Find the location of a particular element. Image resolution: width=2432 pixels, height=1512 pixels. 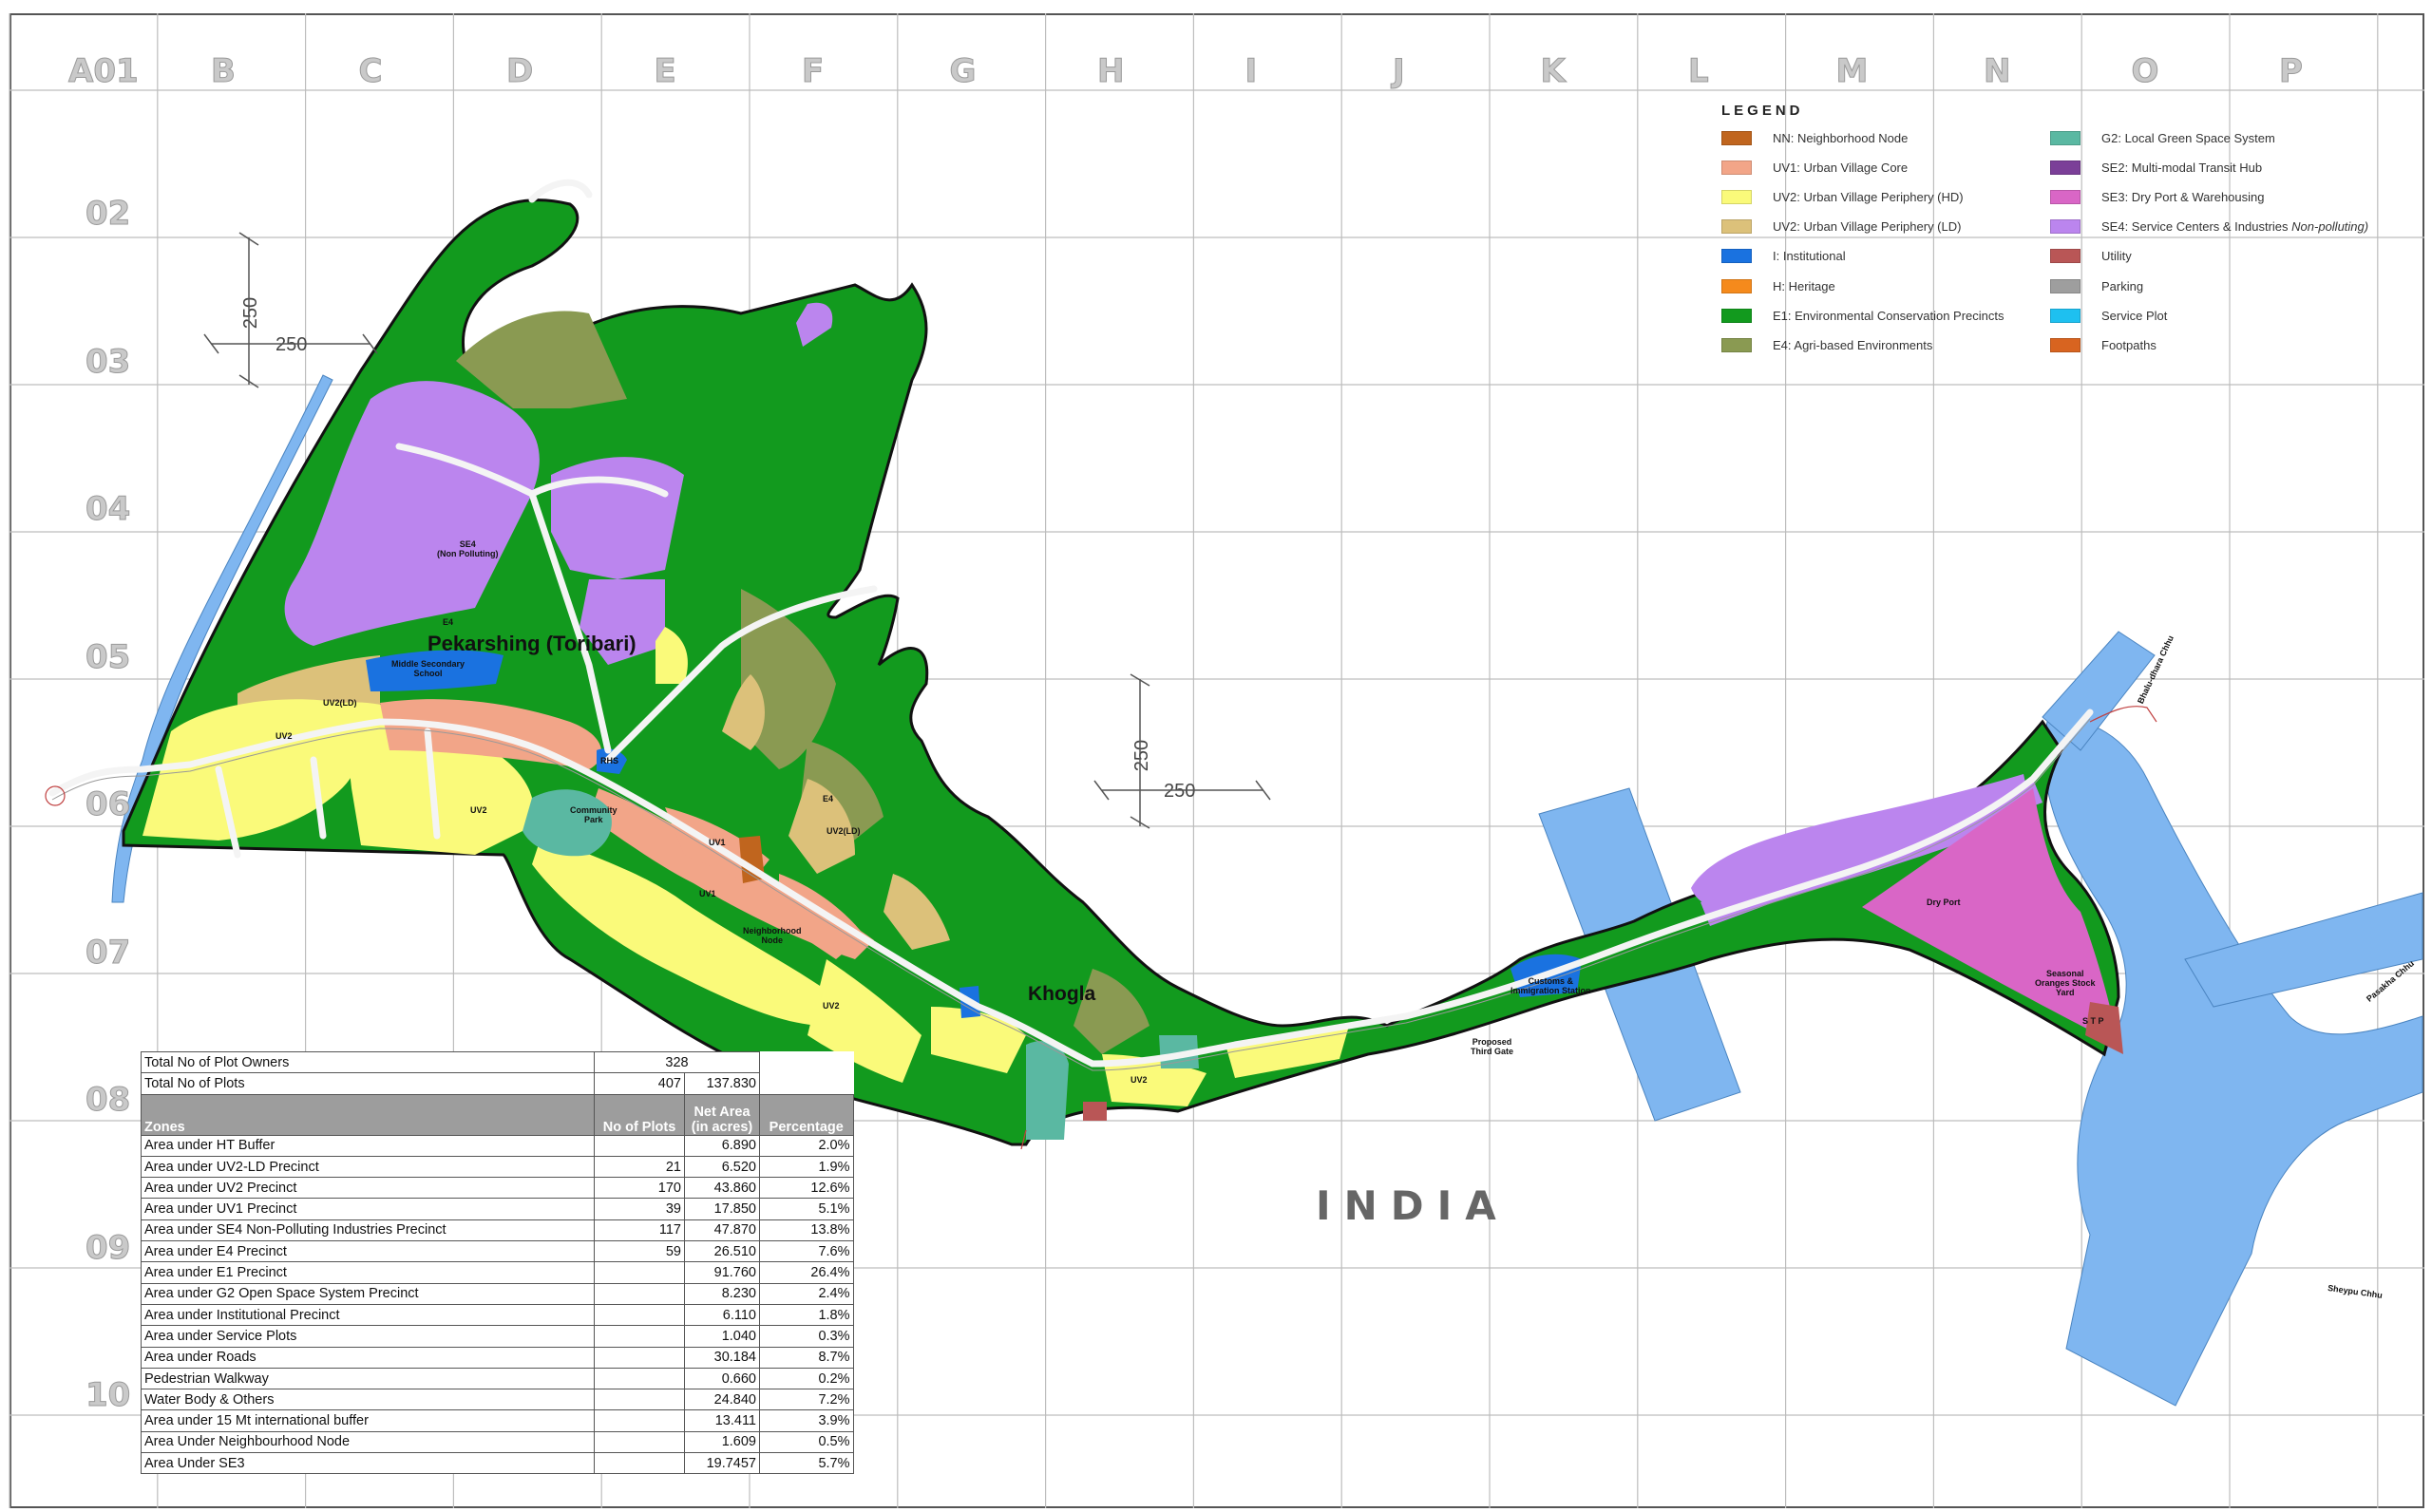

table-cell-area: 13.411 is located at coordinates (722, 1421).